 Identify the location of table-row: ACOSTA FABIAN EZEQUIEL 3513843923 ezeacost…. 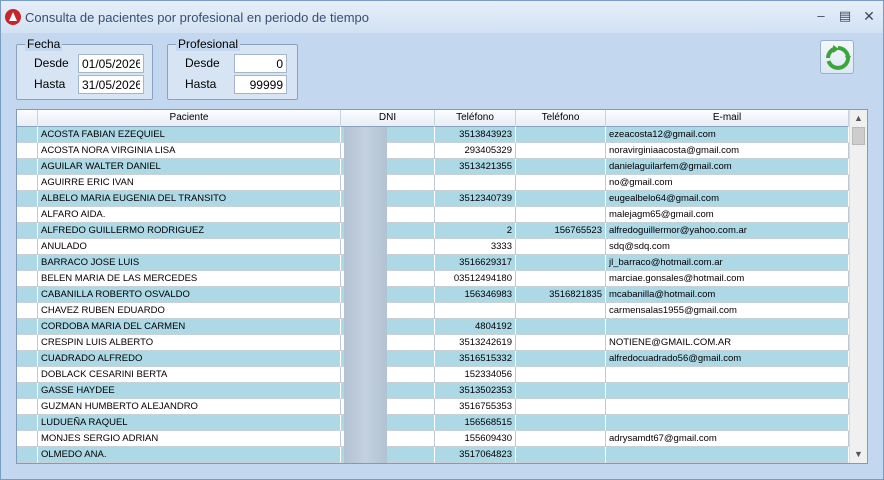
(433, 135).